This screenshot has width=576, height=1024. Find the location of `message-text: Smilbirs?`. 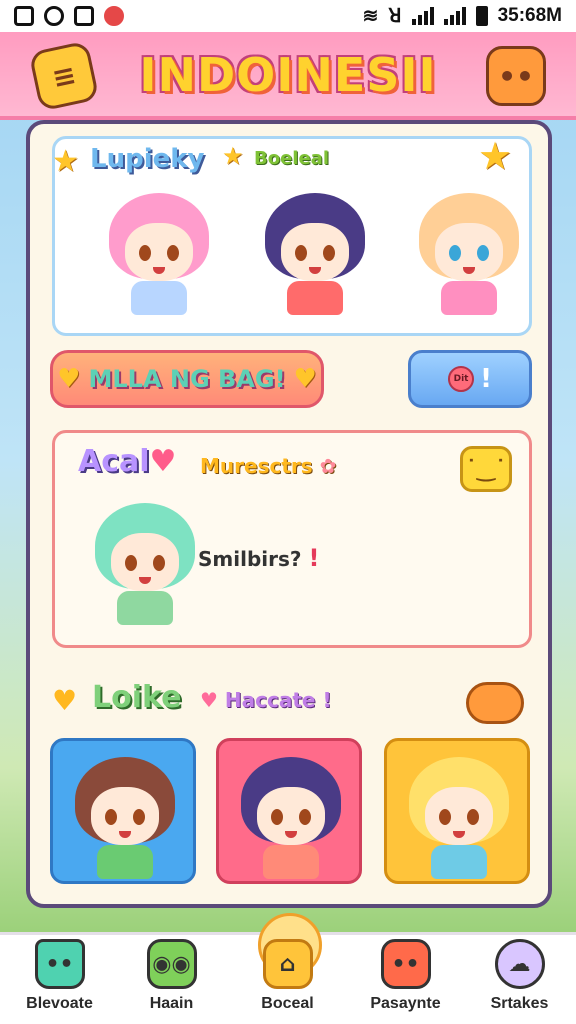

message-text: Smilbirs? is located at coordinates (250, 559).